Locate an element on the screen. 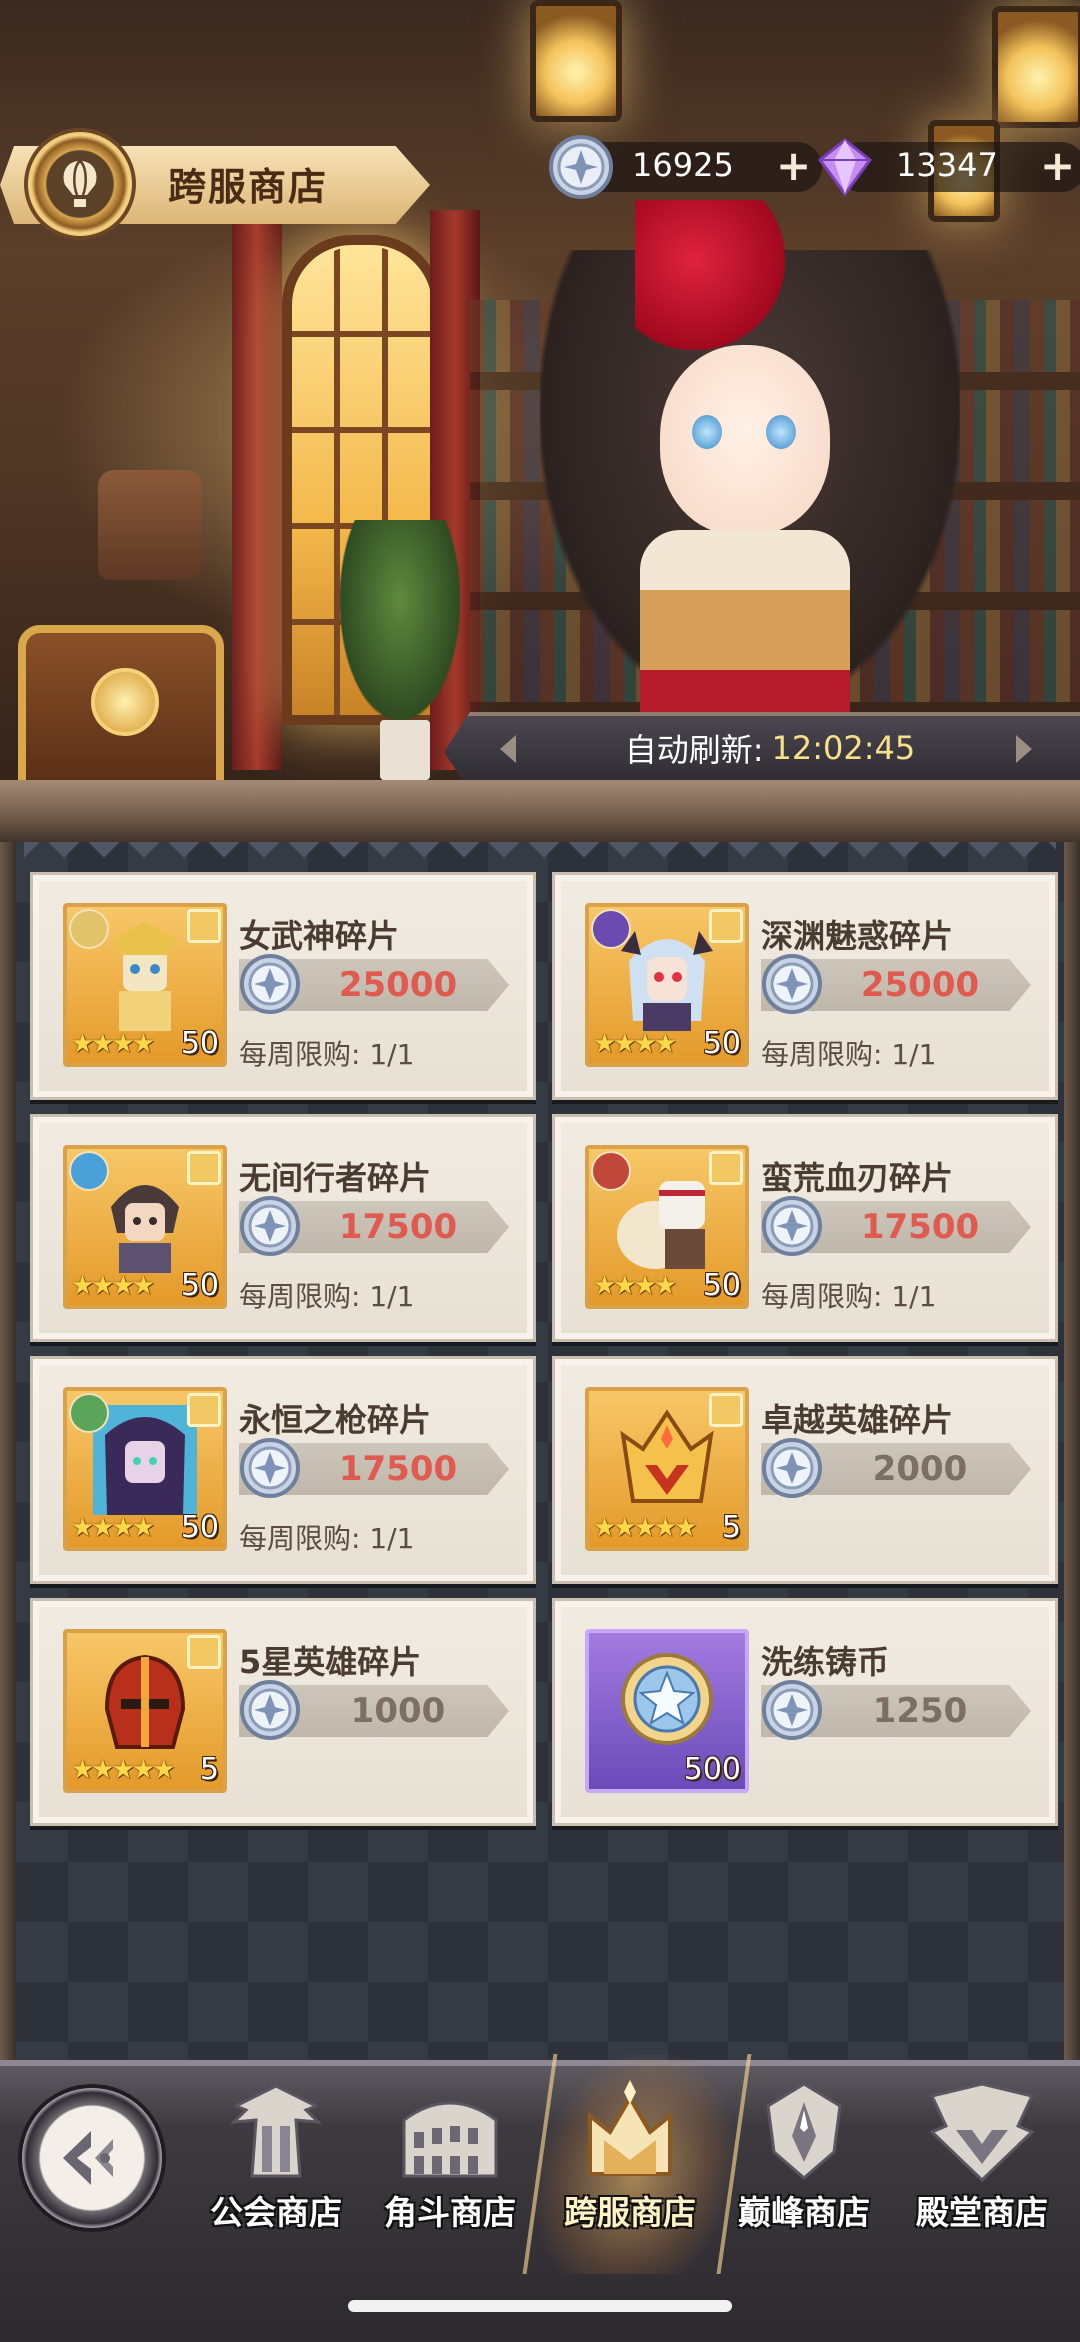 This screenshot has height=2342, width=1080. grid-frame-left is located at coordinates (8, 1452).